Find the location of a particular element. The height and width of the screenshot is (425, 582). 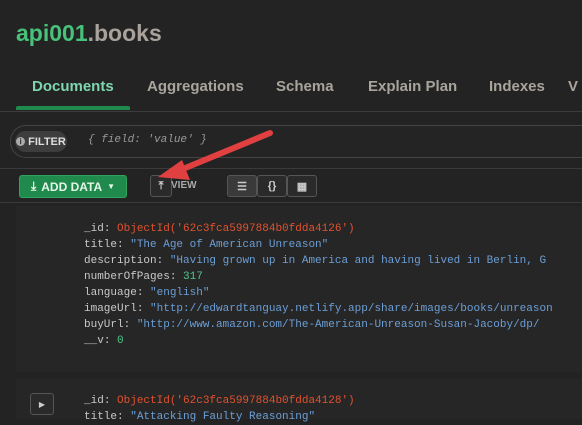

annotation-arrow is located at coordinates (215, 155).